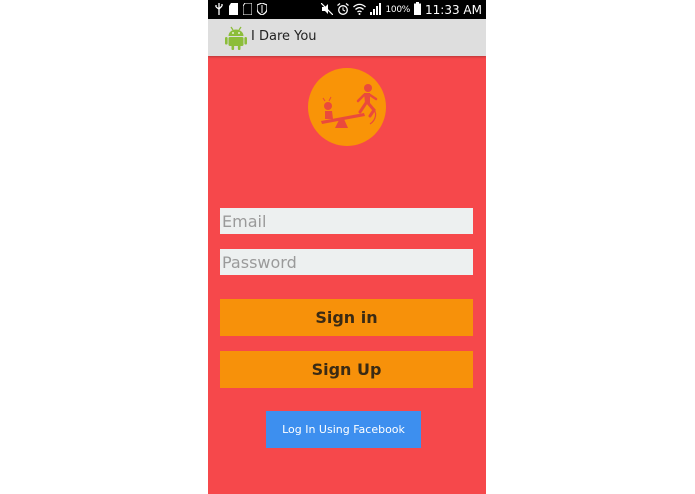 This screenshot has width=695, height=494. I want to click on battery-icon, so click(418, 10).